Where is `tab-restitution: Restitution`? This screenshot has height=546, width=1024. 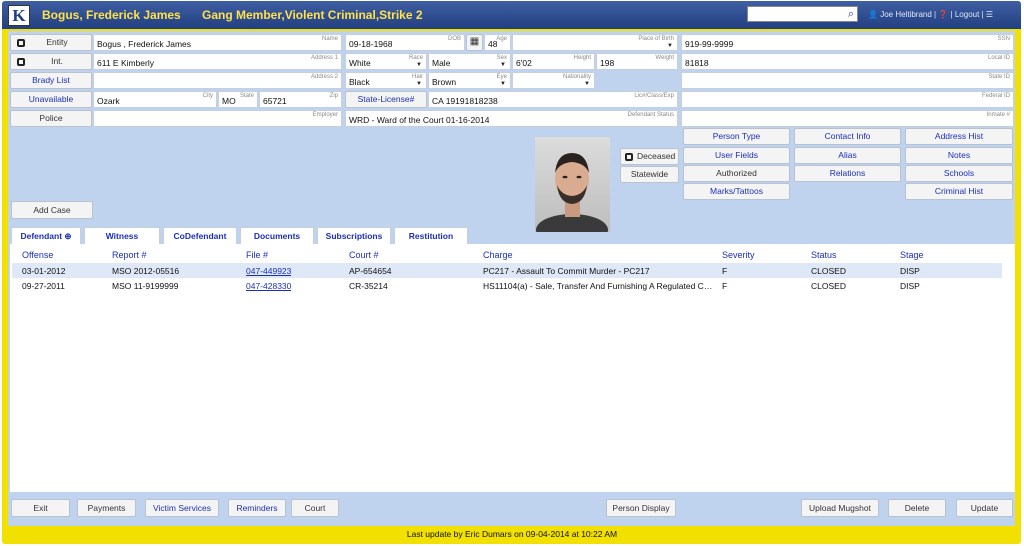
tab-restitution: Restitution is located at coordinates (431, 235).